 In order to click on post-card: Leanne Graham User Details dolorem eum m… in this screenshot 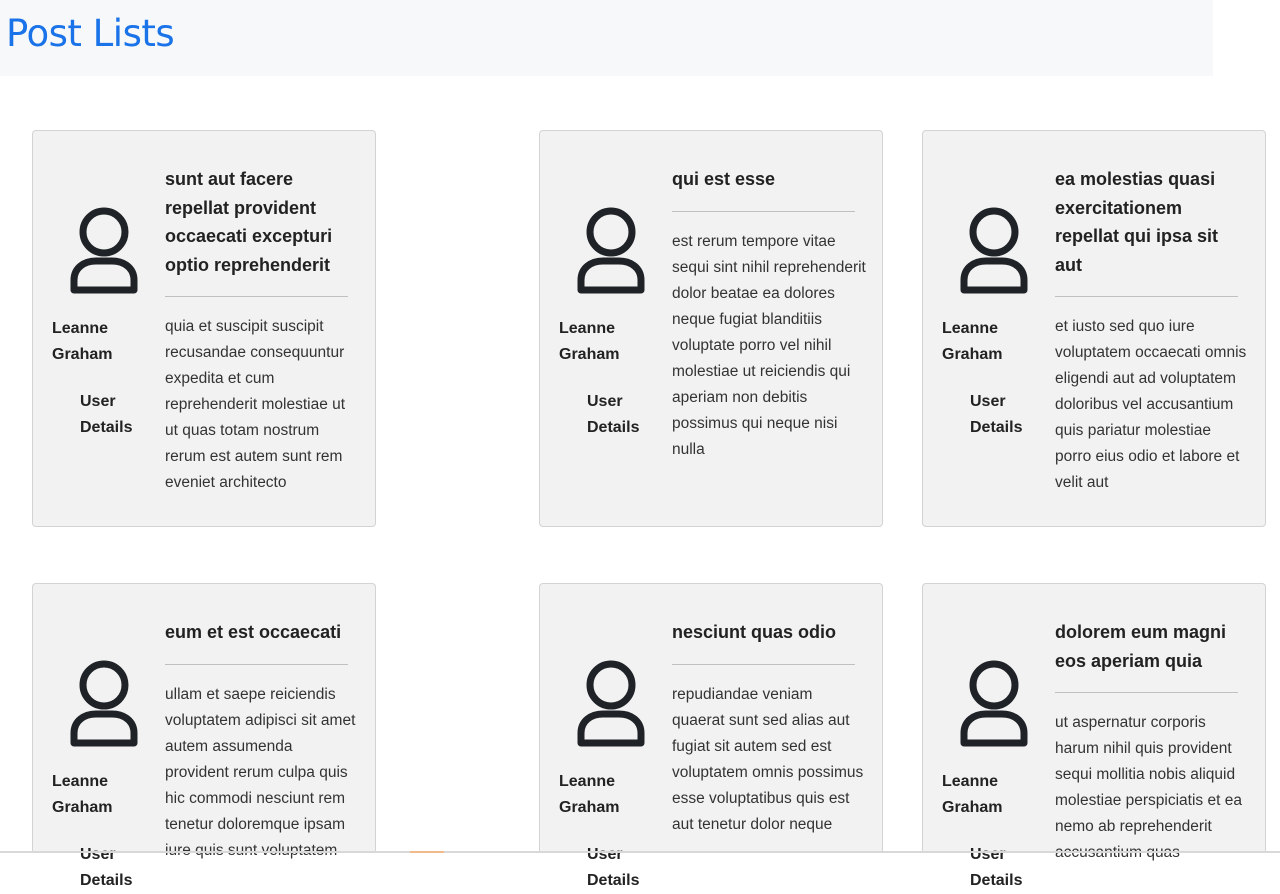, I will do `click(1094, 736)`.